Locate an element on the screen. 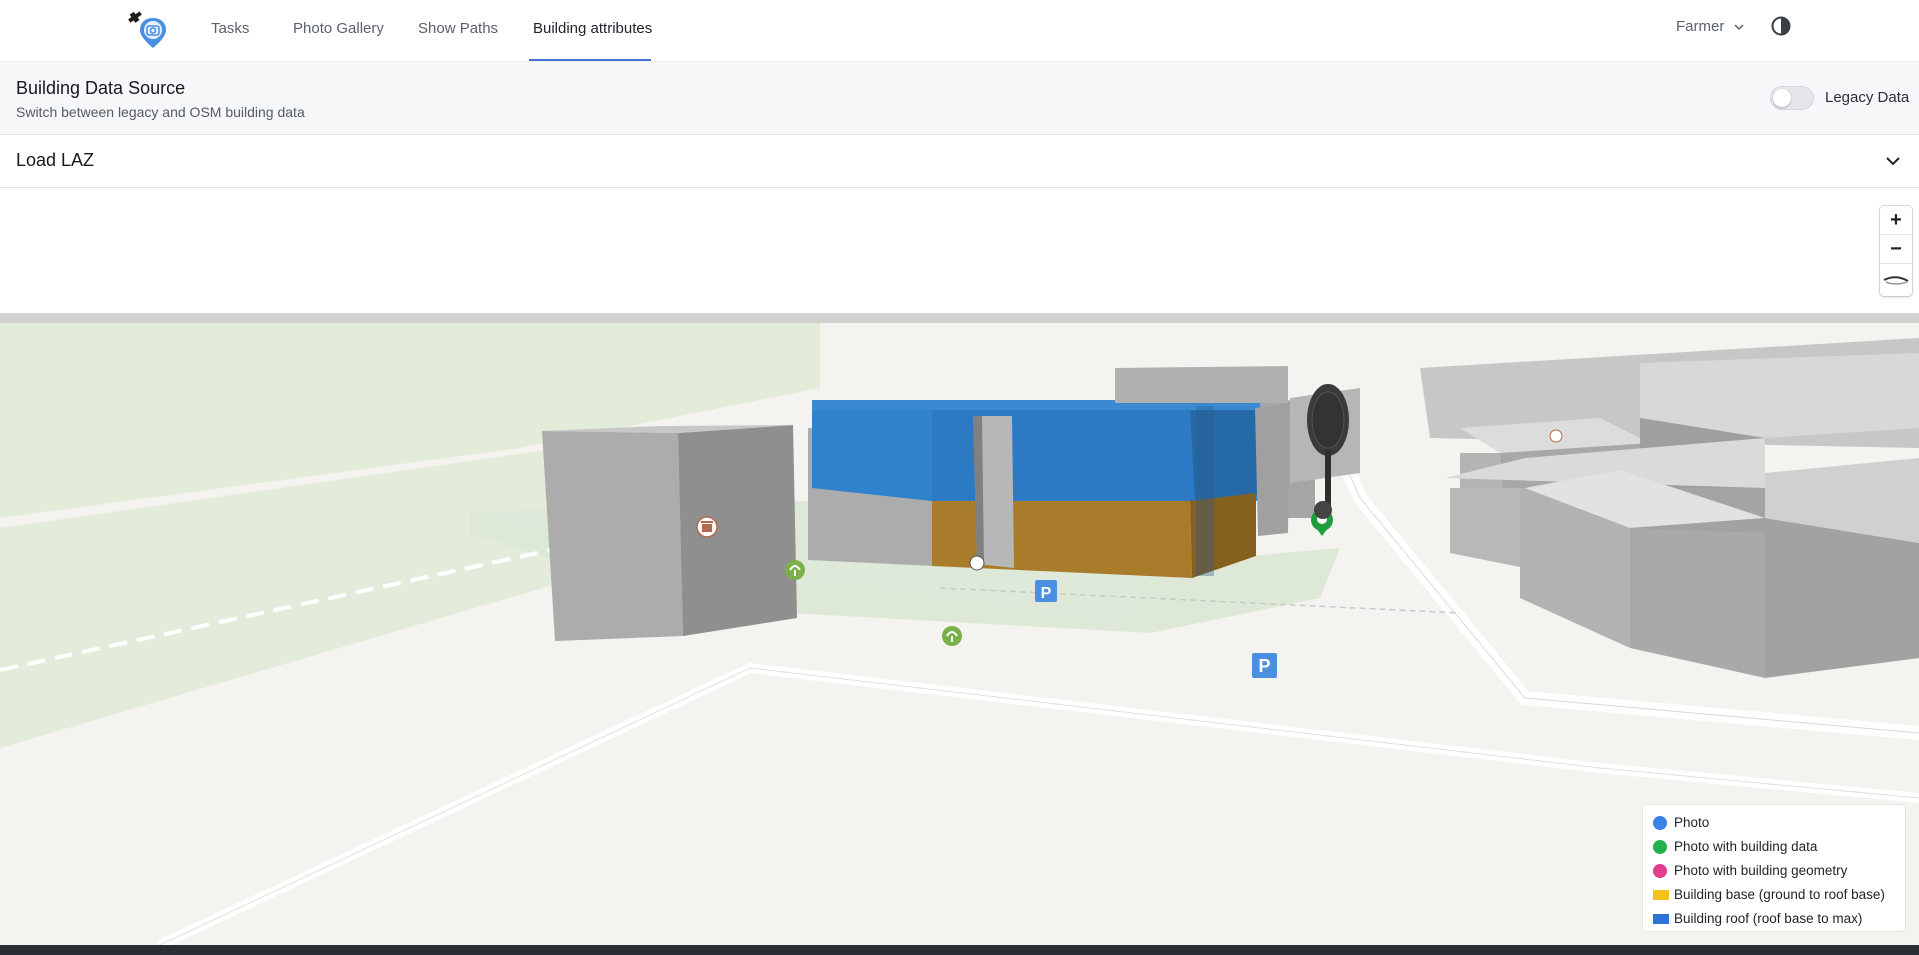 The width and height of the screenshot is (1919, 955). load-laz-accordion: Load LAZ is located at coordinates (959, 161).